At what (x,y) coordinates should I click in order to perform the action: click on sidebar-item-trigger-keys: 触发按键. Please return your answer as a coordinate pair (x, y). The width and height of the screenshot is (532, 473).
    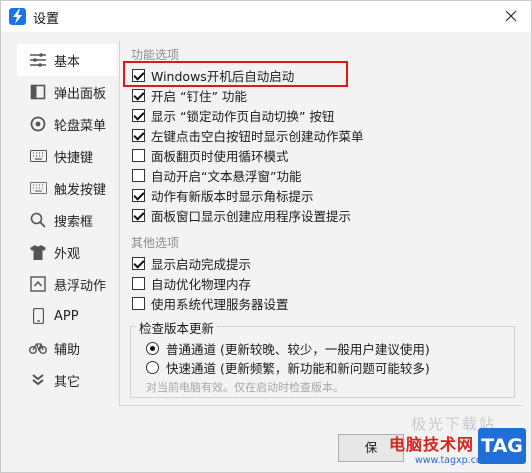
    Looking at the image, I should click on (67, 188).